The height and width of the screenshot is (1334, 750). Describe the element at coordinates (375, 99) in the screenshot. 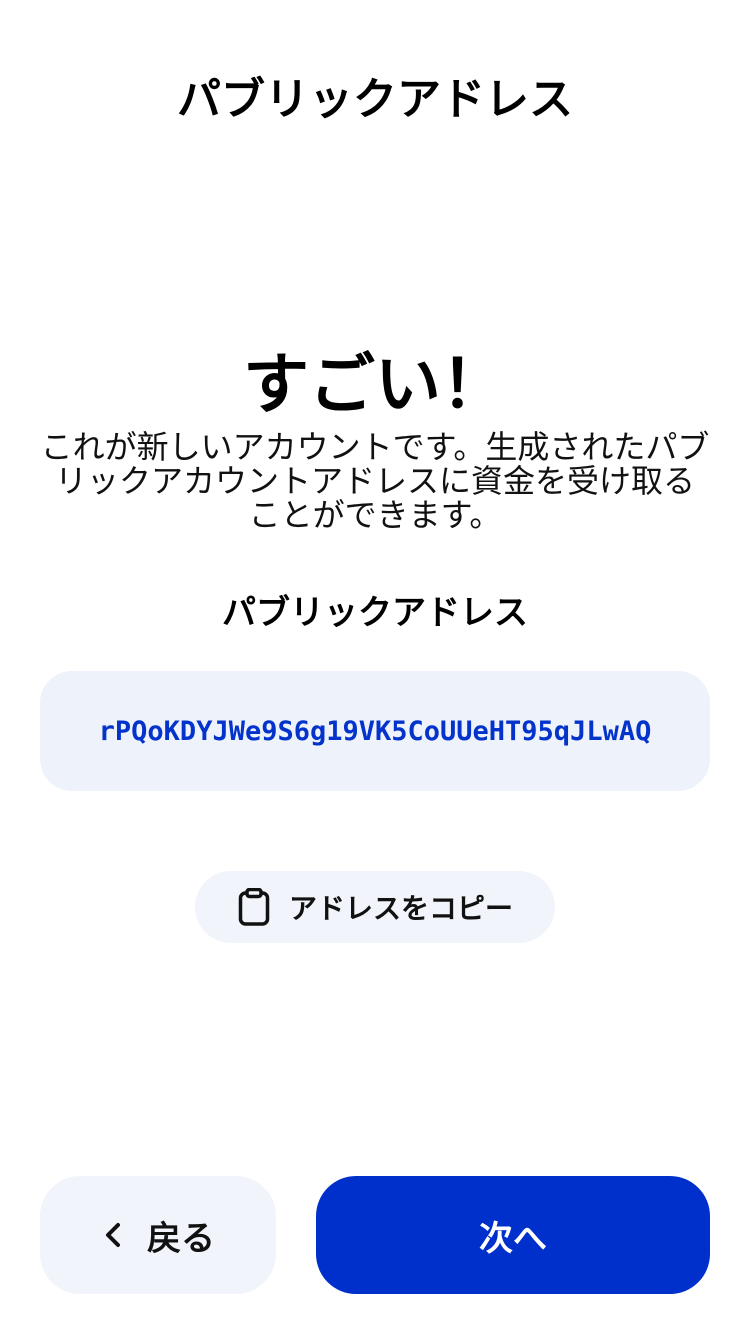

I see `page-title: パブリックアドレス` at that location.